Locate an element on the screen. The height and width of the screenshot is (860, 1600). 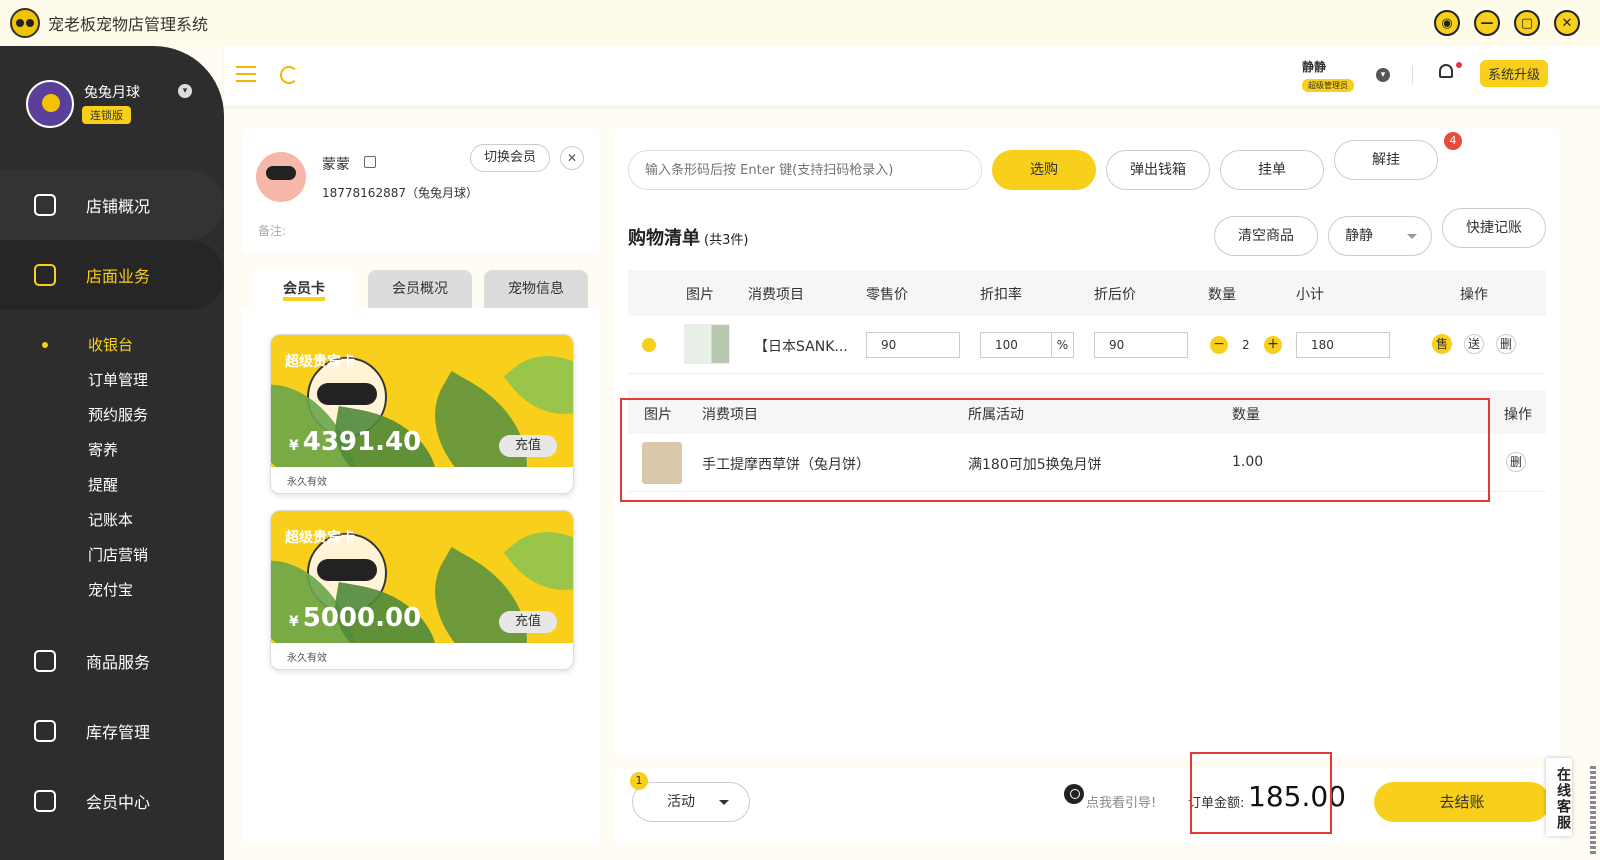
sidebar-item-member-center: 会员中心 is located at coordinates (112, 801).